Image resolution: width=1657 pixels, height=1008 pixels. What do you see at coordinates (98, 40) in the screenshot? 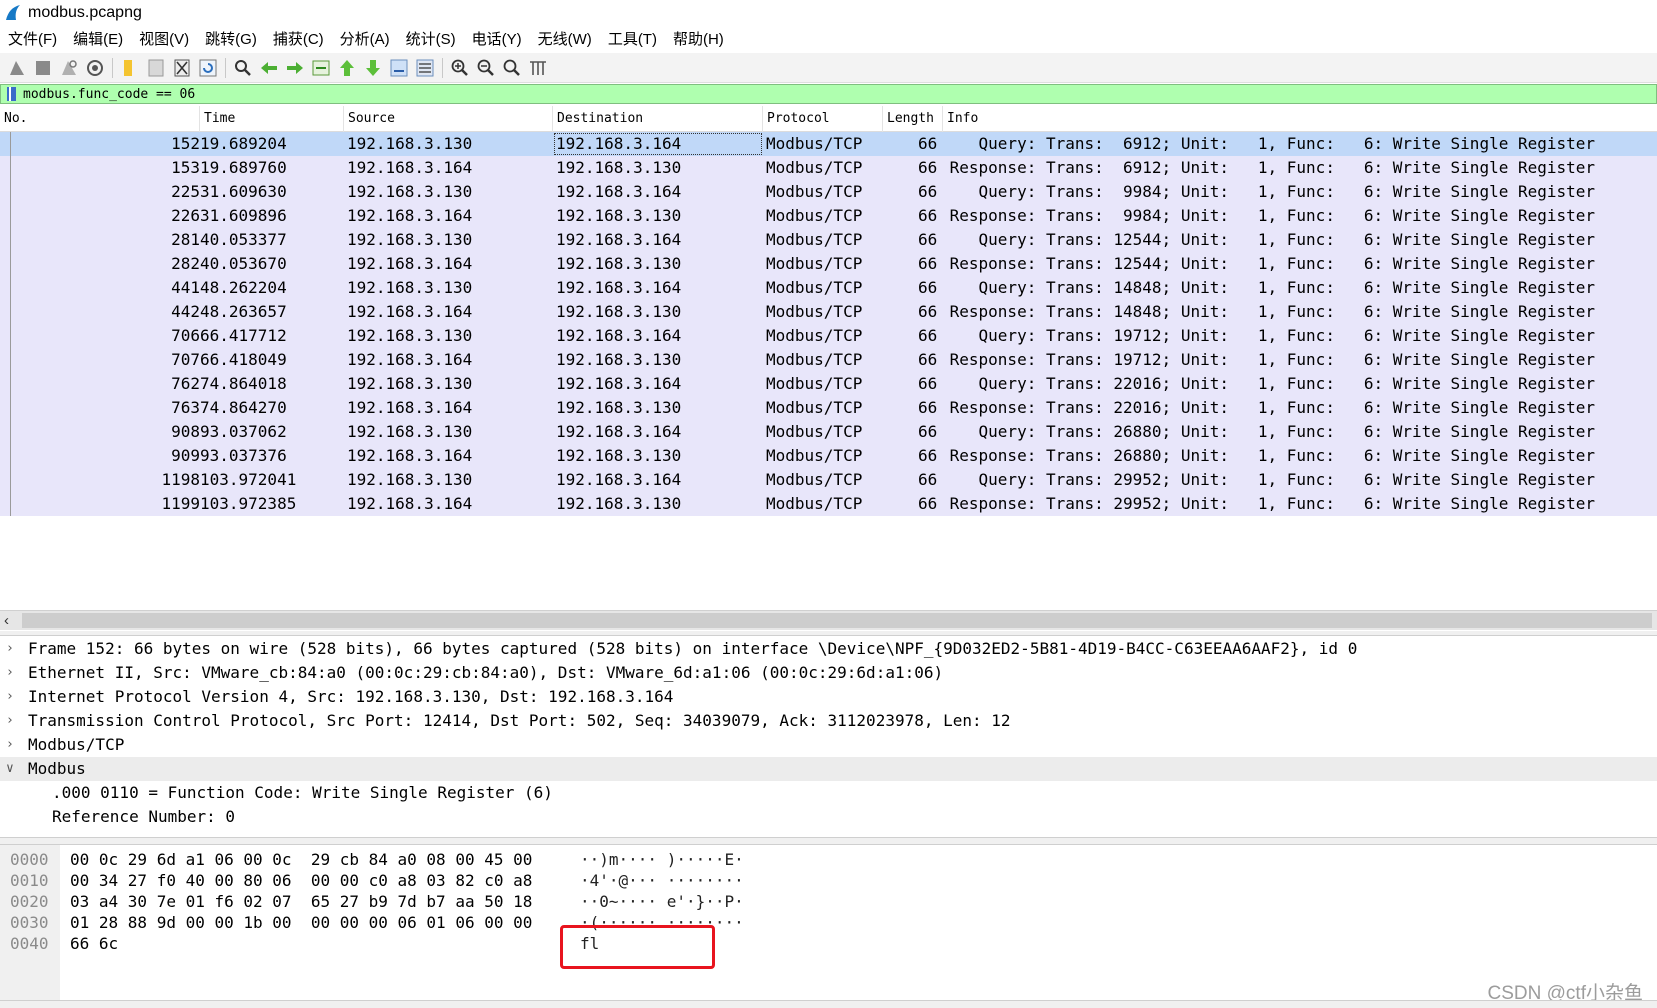
I see `menu-item-1: 编辑(E)` at bounding box center [98, 40].